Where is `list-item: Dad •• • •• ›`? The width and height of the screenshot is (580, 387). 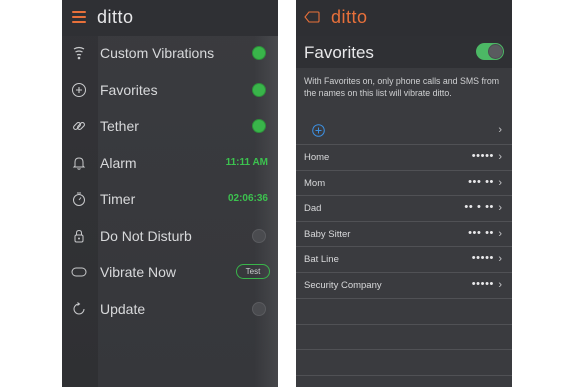 list-item: Dad •• • •• › is located at coordinates (404, 208).